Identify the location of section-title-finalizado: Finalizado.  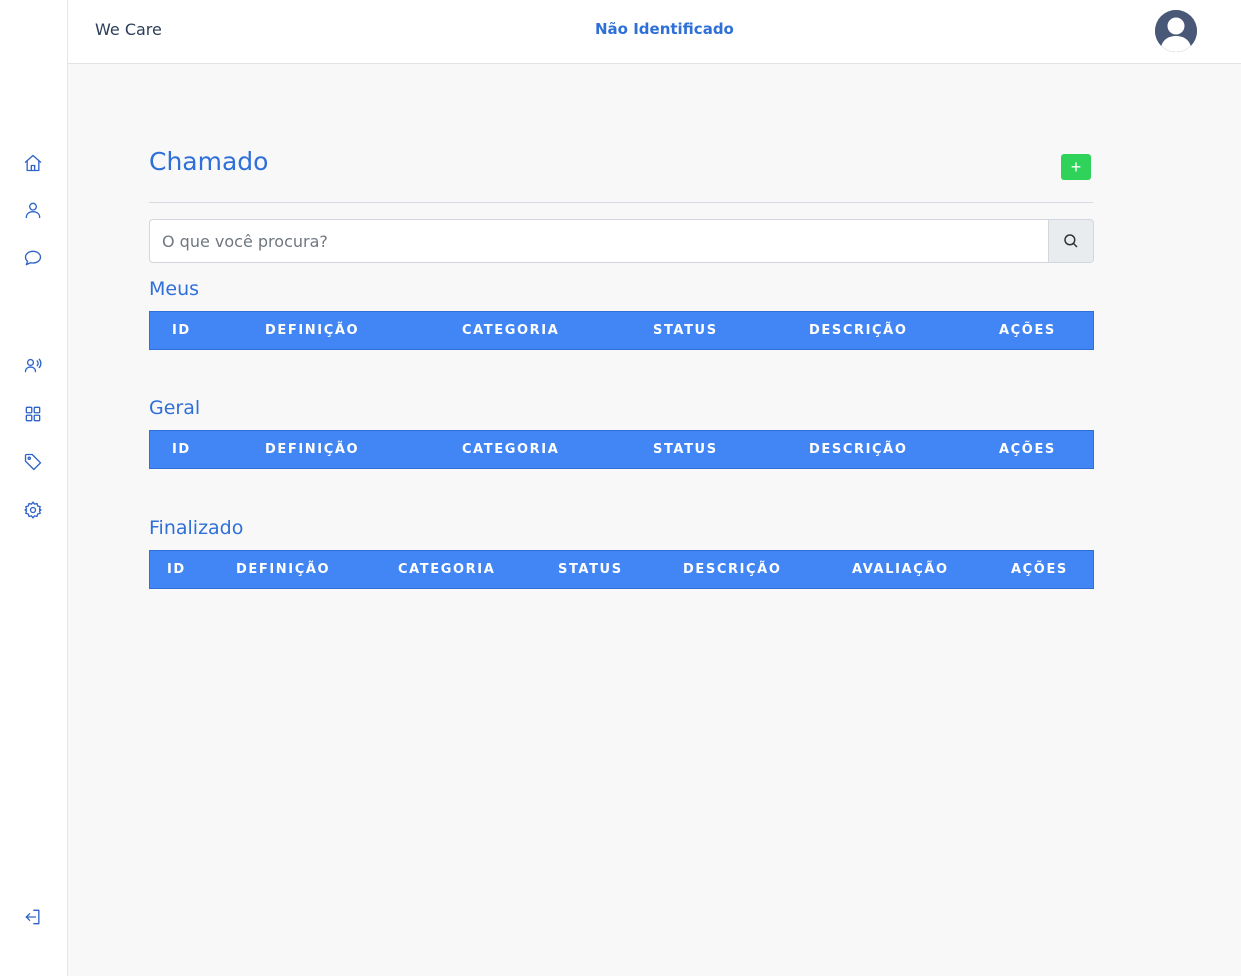
(196, 528).